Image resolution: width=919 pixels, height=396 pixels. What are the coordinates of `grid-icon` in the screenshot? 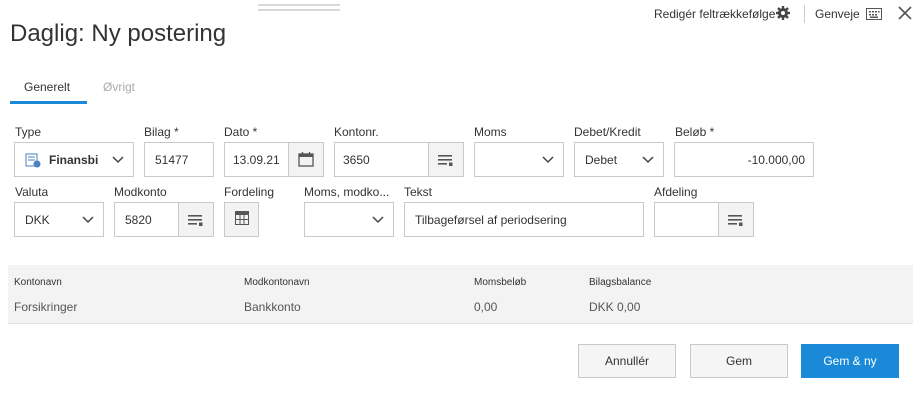 It's located at (241, 219).